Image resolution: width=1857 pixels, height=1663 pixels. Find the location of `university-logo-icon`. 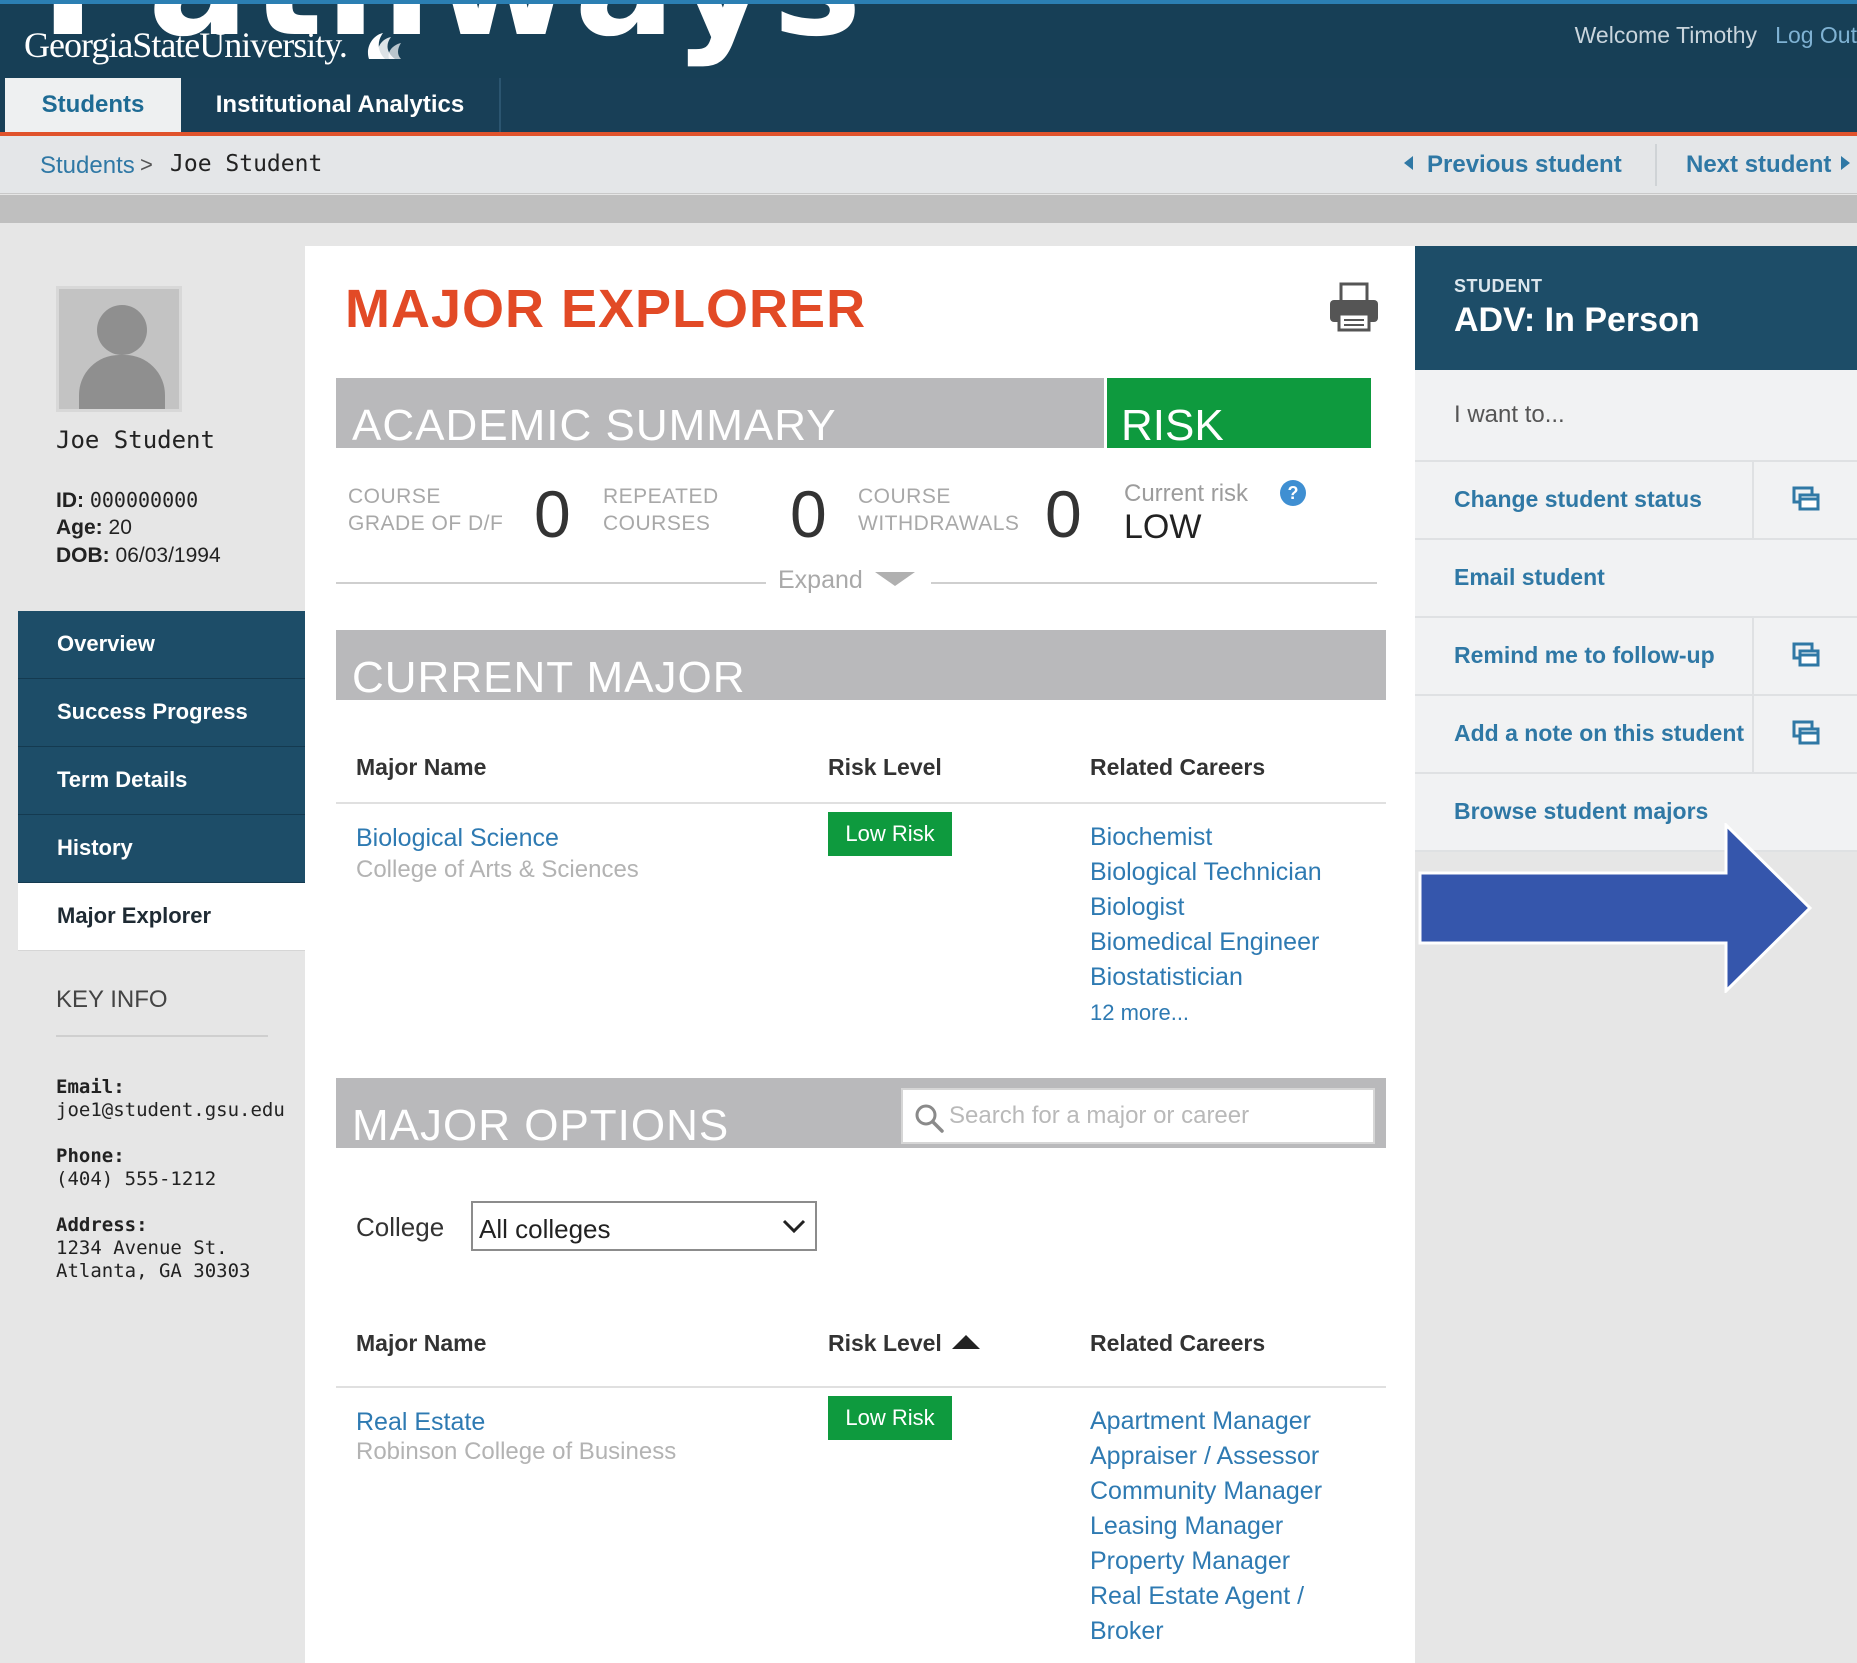

university-logo-icon is located at coordinates (384, 46).